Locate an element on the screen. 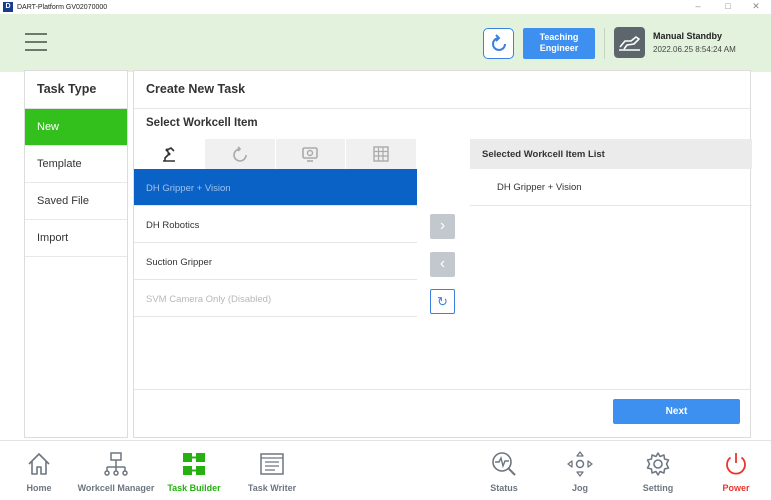 This screenshot has height=500, width=771. nav-setting: Setting is located at coordinates (658, 470).